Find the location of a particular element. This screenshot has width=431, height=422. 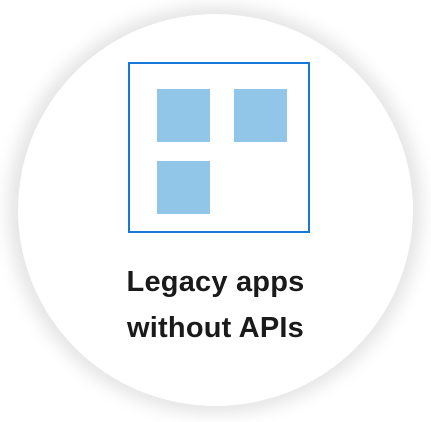

card-title-line-1: Legacy apps is located at coordinates (215, 282).